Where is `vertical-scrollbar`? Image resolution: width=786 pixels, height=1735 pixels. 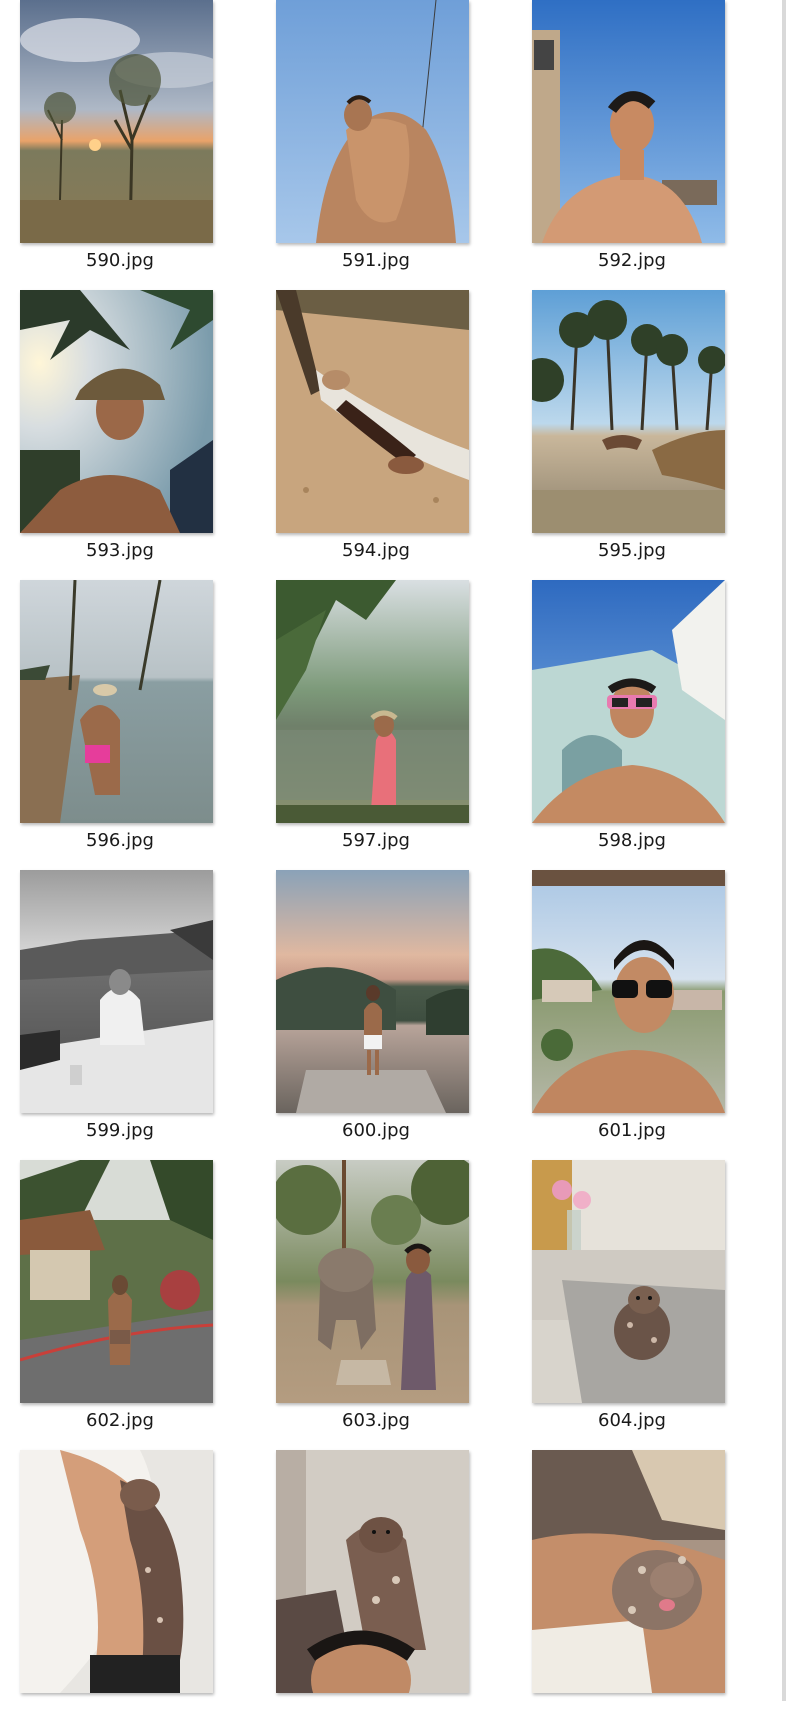 vertical-scrollbar is located at coordinates (784, 850).